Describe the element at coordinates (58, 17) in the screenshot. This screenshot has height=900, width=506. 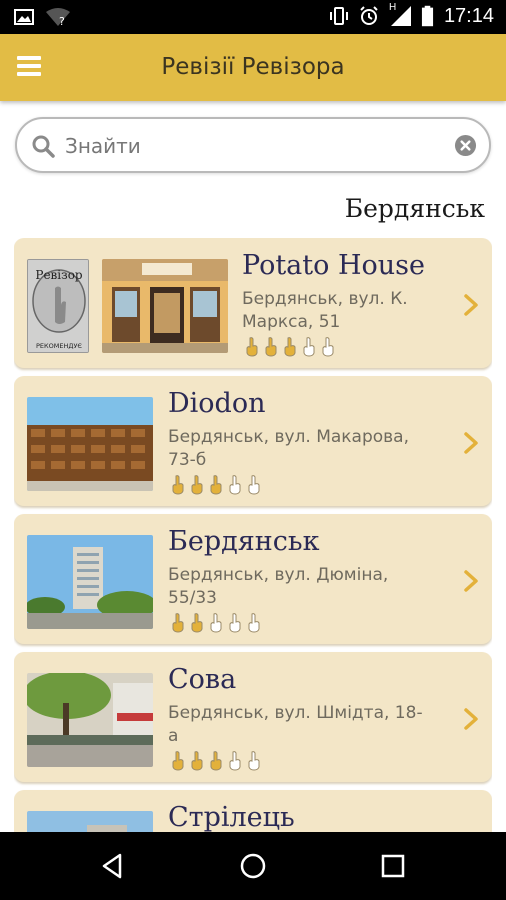
I see `wifi-unknown-icon: ?` at that location.